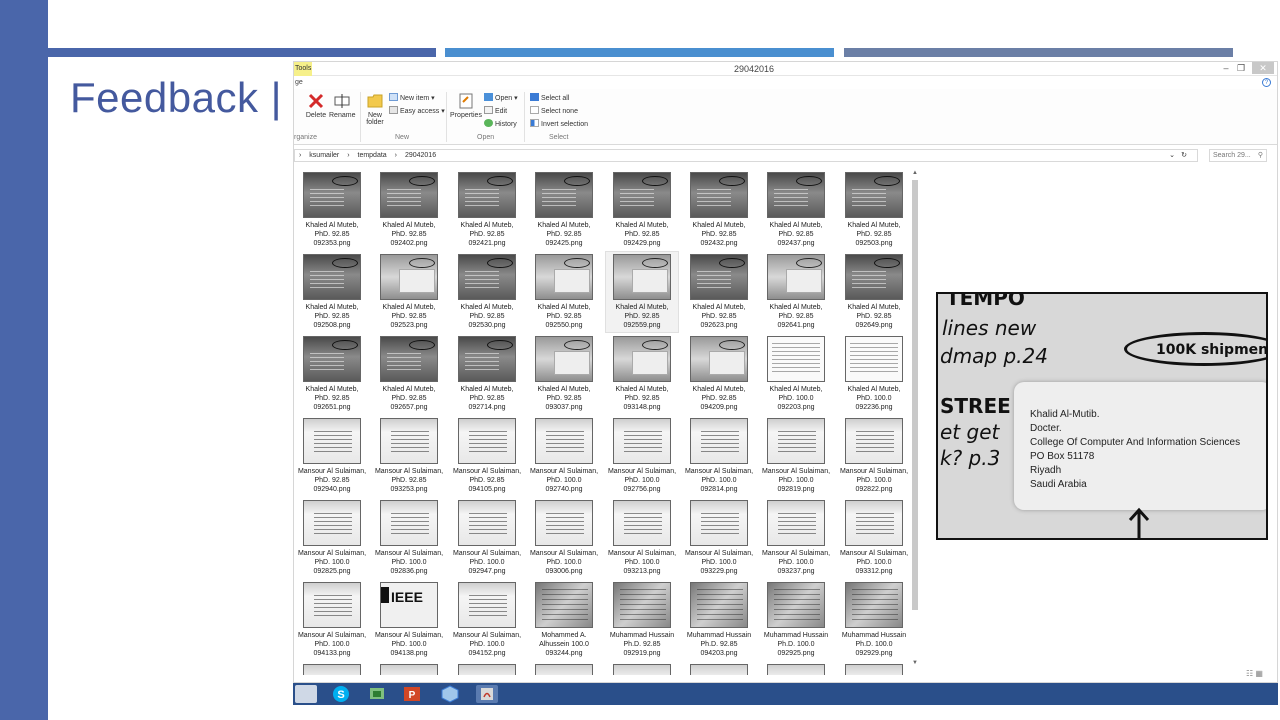 The width and height of the screenshot is (1280, 720). I want to click on file-tile: Khaled Al Muteb, PhD. 92.85 092523.png, so click(409, 292).